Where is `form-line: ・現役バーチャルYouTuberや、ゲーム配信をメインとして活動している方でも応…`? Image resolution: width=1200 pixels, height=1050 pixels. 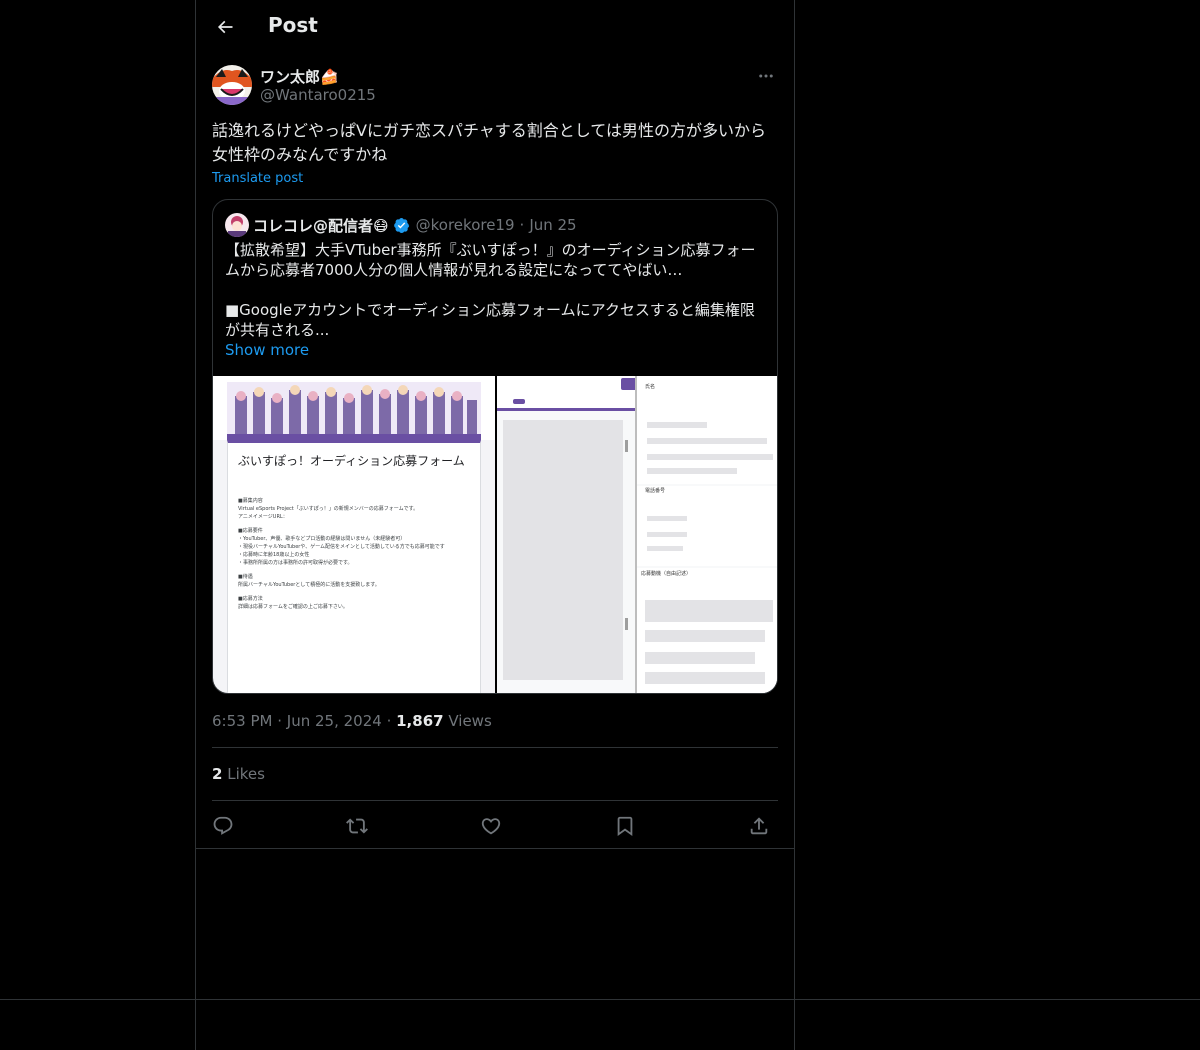 form-line: ・現役バーチャルYouTuberや、ゲーム配信をメインとして活動している方でも応… is located at coordinates (341, 547).